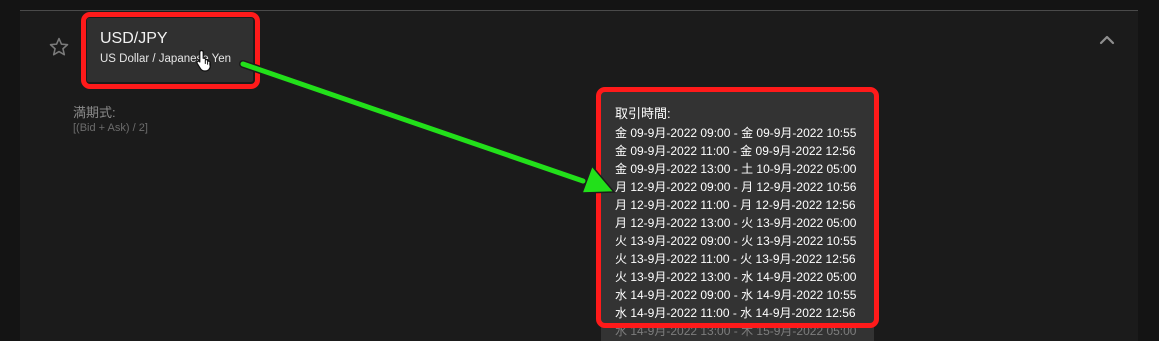  What do you see at coordinates (205, 60) in the screenshot?
I see `hand-pointer-icon` at bounding box center [205, 60].